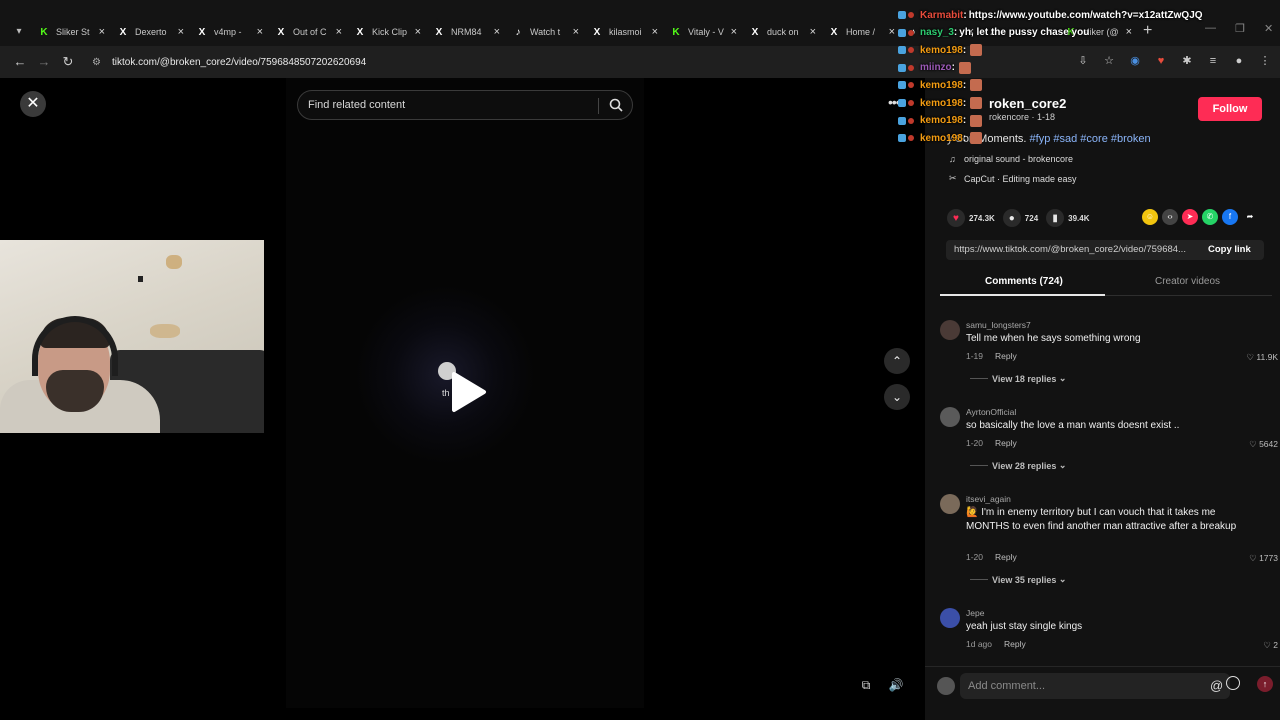 This screenshot has height=720, width=1280. What do you see at coordinates (1020, 218) in the screenshot?
I see `comment-button: ● 724` at bounding box center [1020, 218].